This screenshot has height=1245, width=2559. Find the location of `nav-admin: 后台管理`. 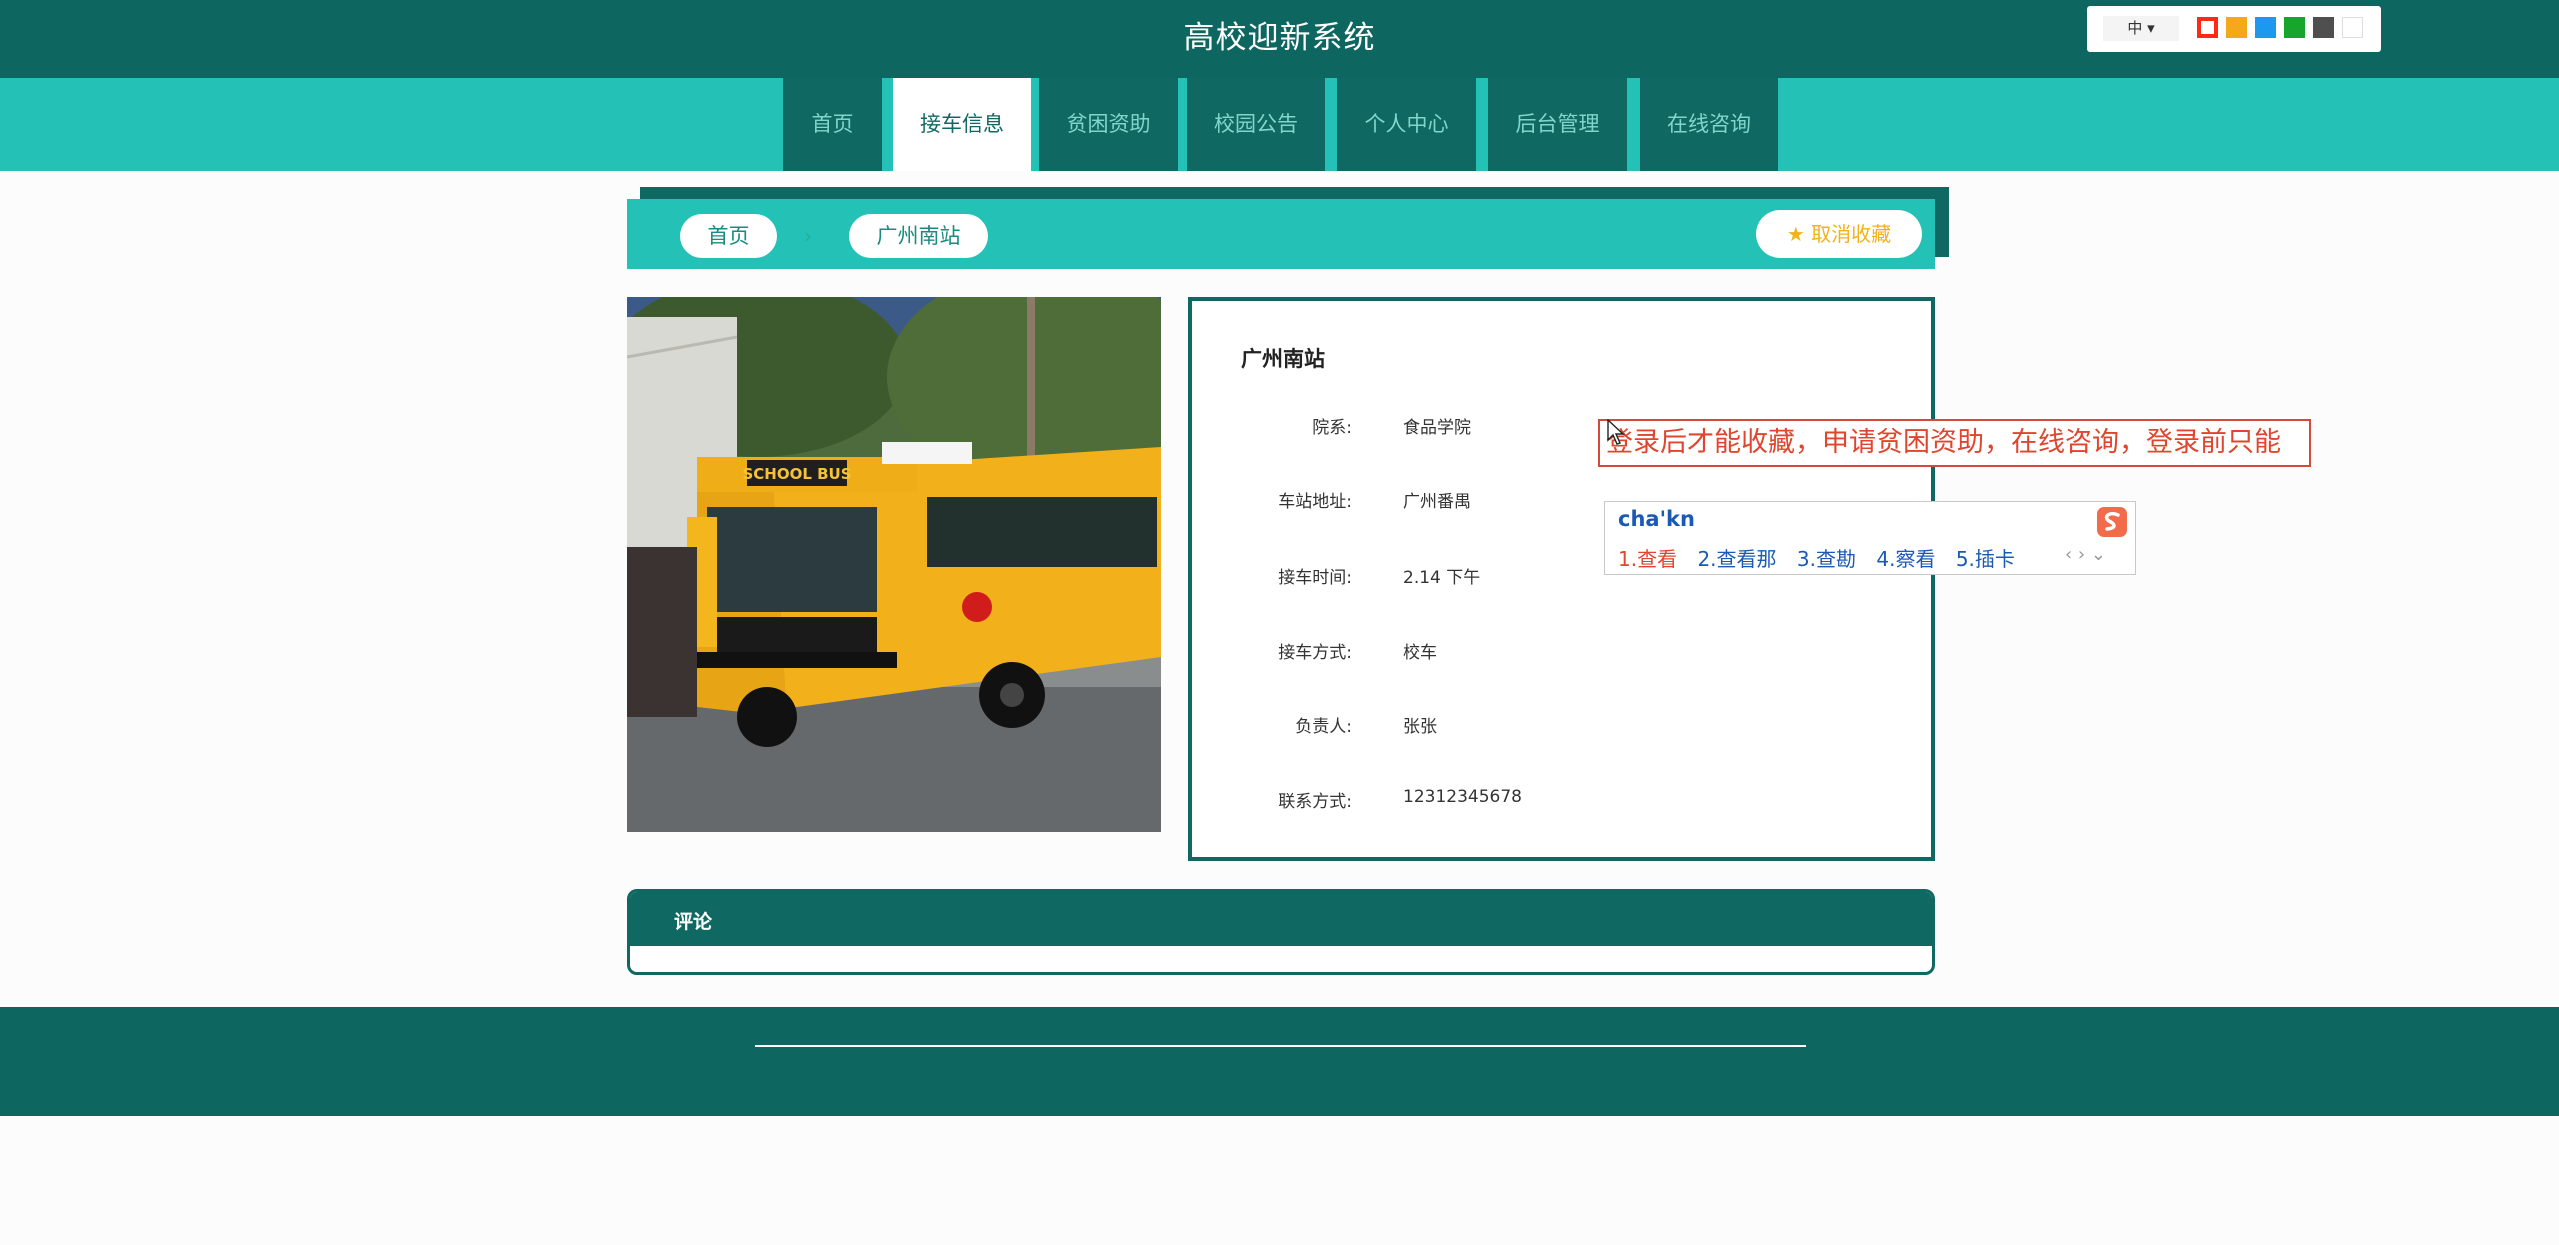

nav-admin: 后台管理 is located at coordinates (1557, 124).